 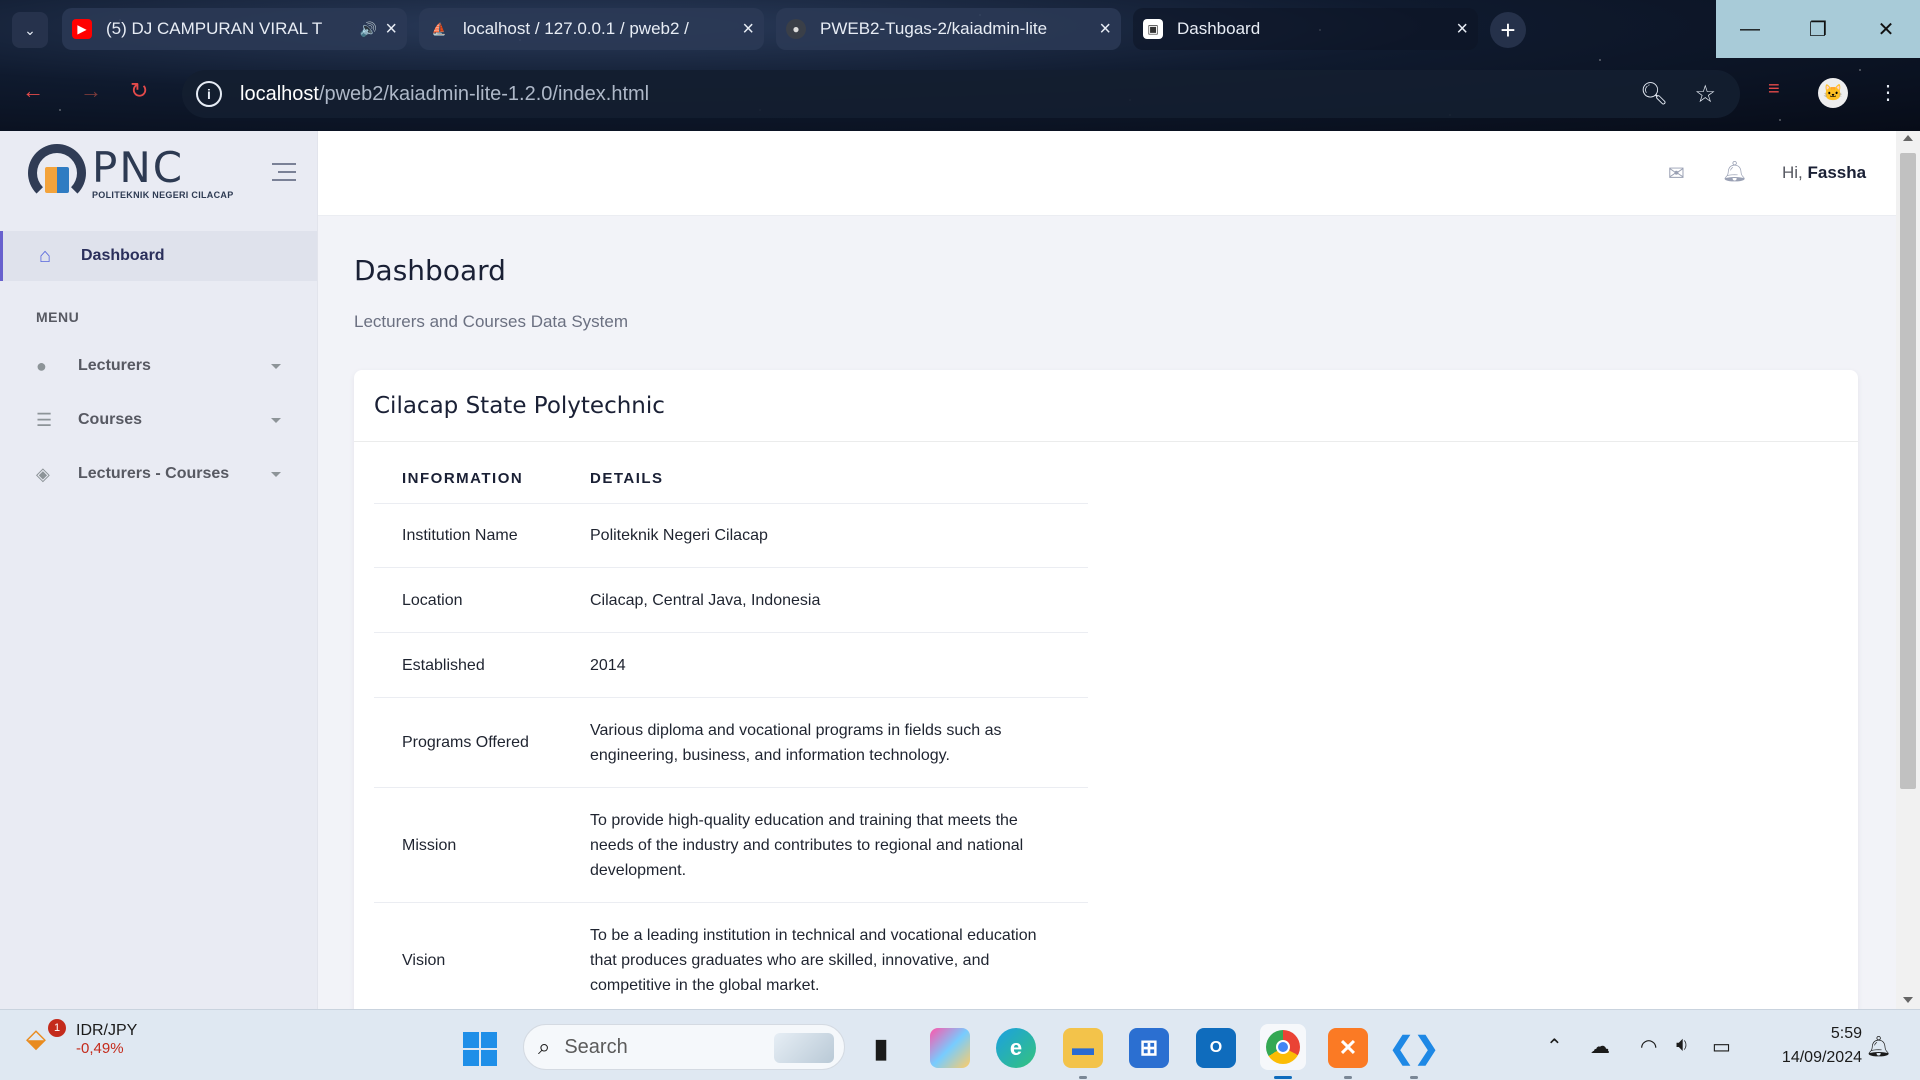 What do you see at coordinates (279, 93) in the screenshot?
I see `url-host: localhost` at bounding box center [279, 93].